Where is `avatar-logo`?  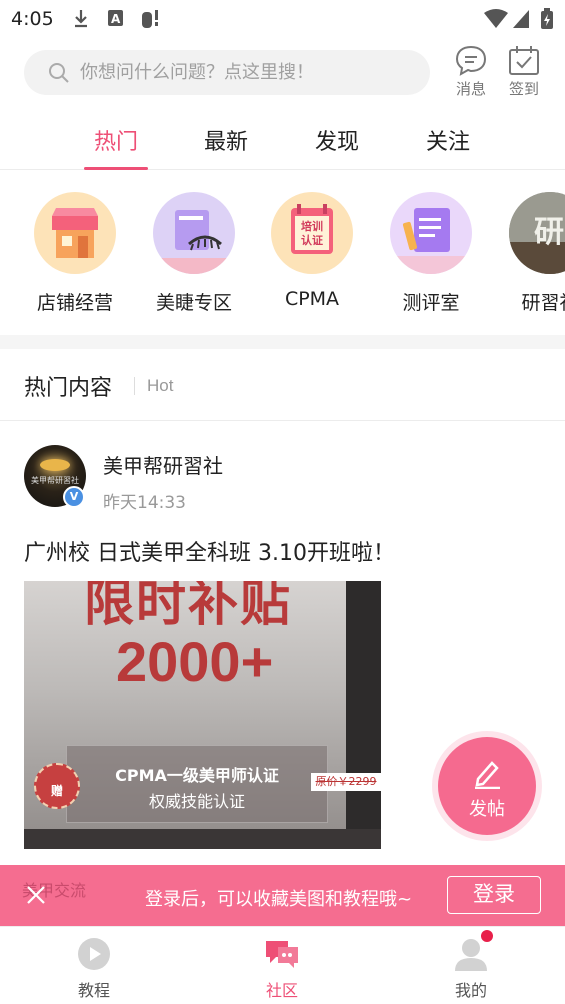
avatar-logo is located at coordinates (55, 465).